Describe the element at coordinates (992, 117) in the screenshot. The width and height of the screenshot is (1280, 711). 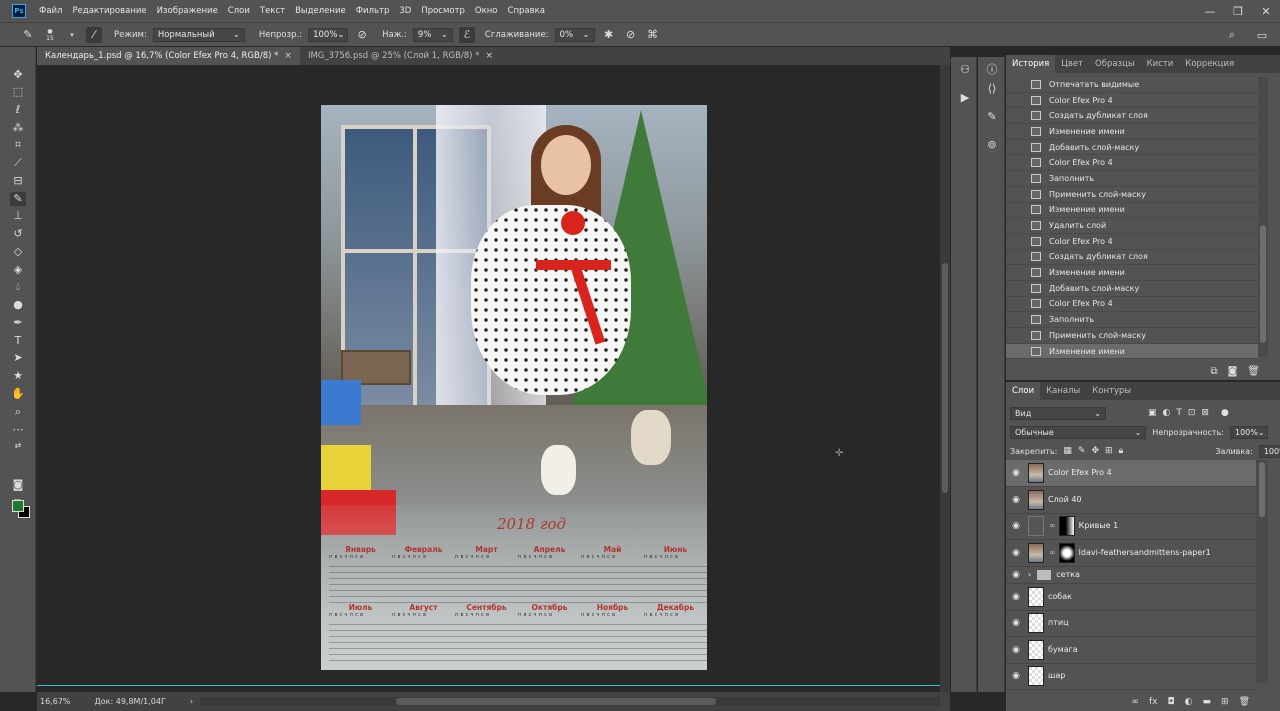
I see `brush-settings-icon: ✎` at that location.